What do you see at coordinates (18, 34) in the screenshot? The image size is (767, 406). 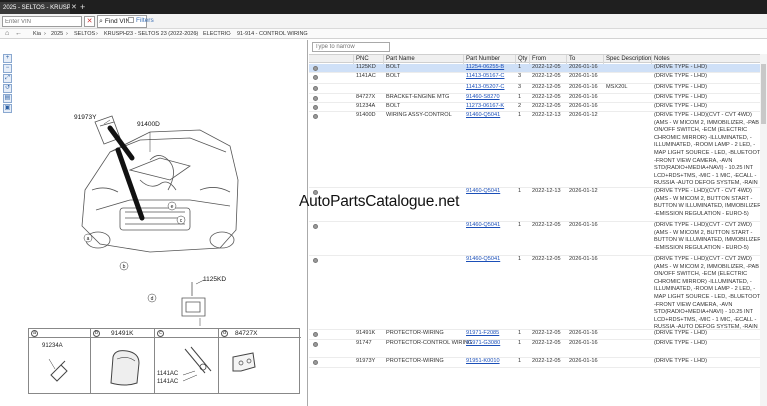 I see `back-icon: ←` at bounding box center [18, 34].